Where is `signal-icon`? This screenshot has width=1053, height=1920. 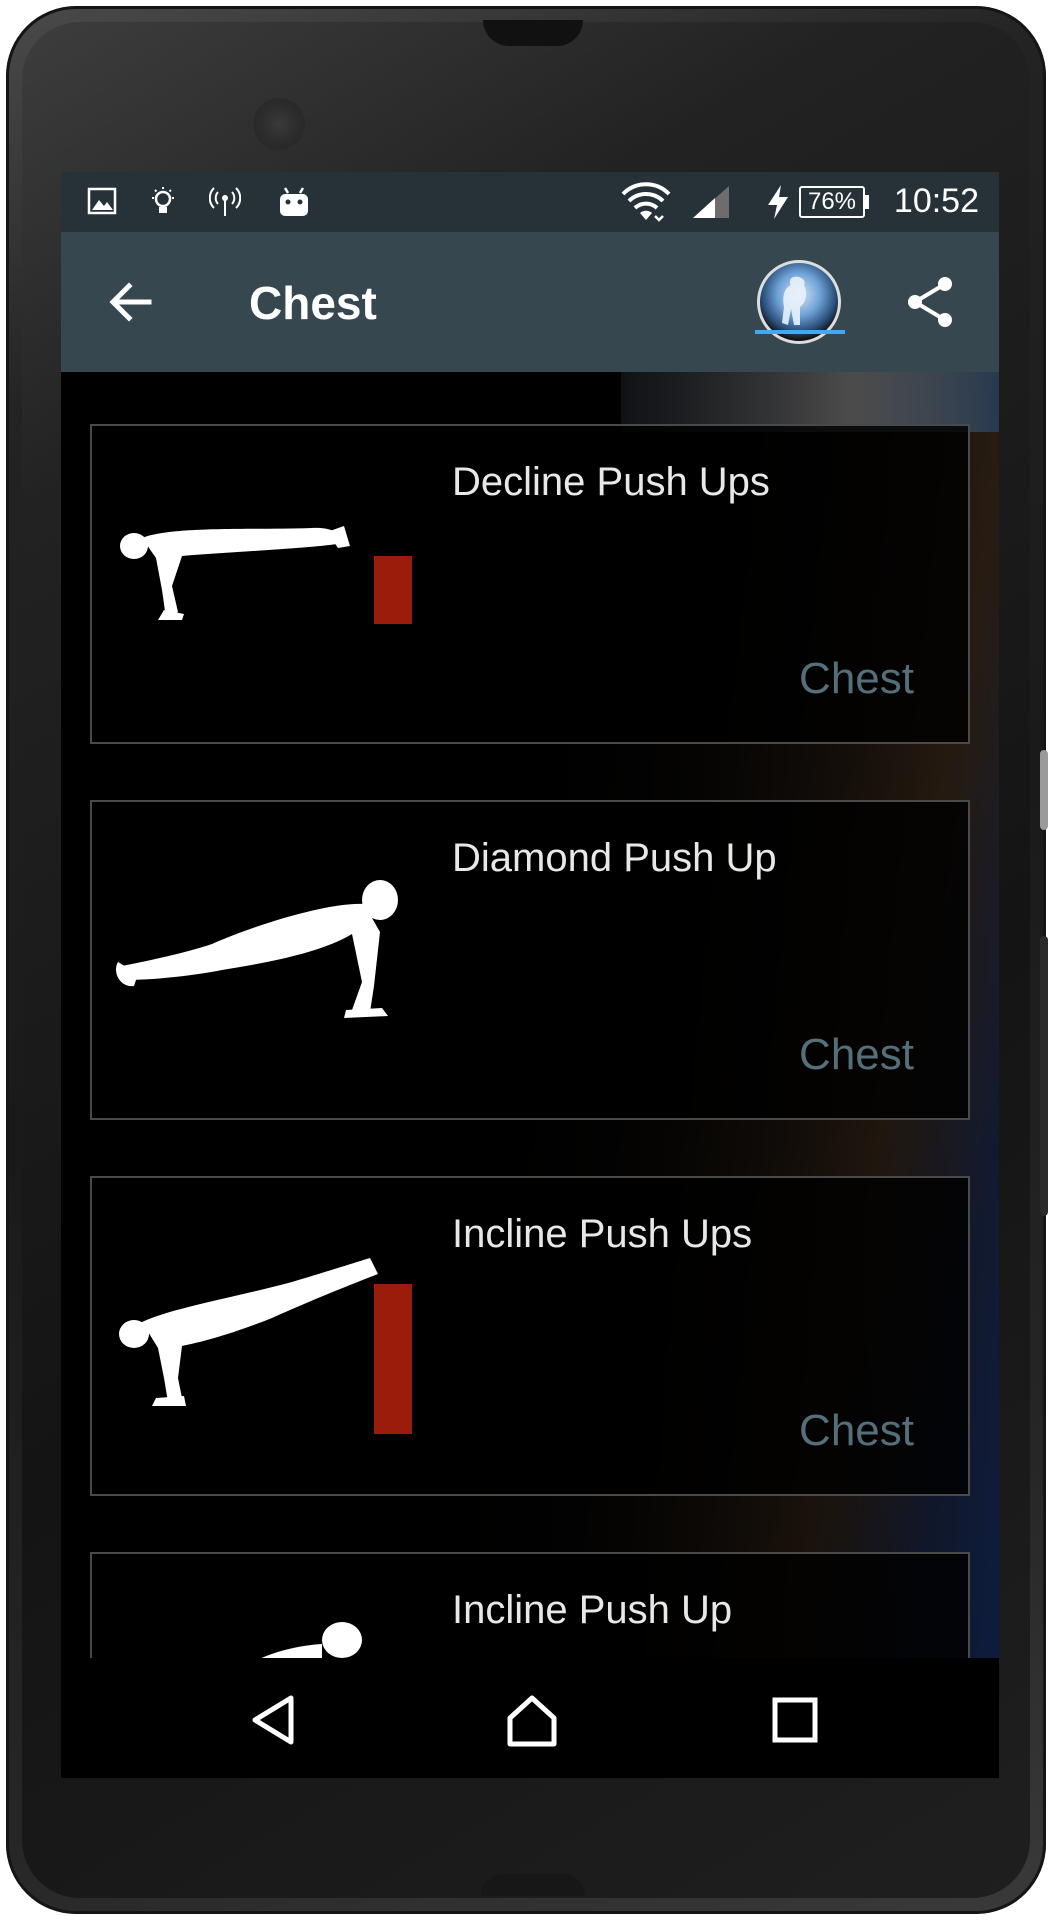
signal-icon is located at coordinates (711, 202).